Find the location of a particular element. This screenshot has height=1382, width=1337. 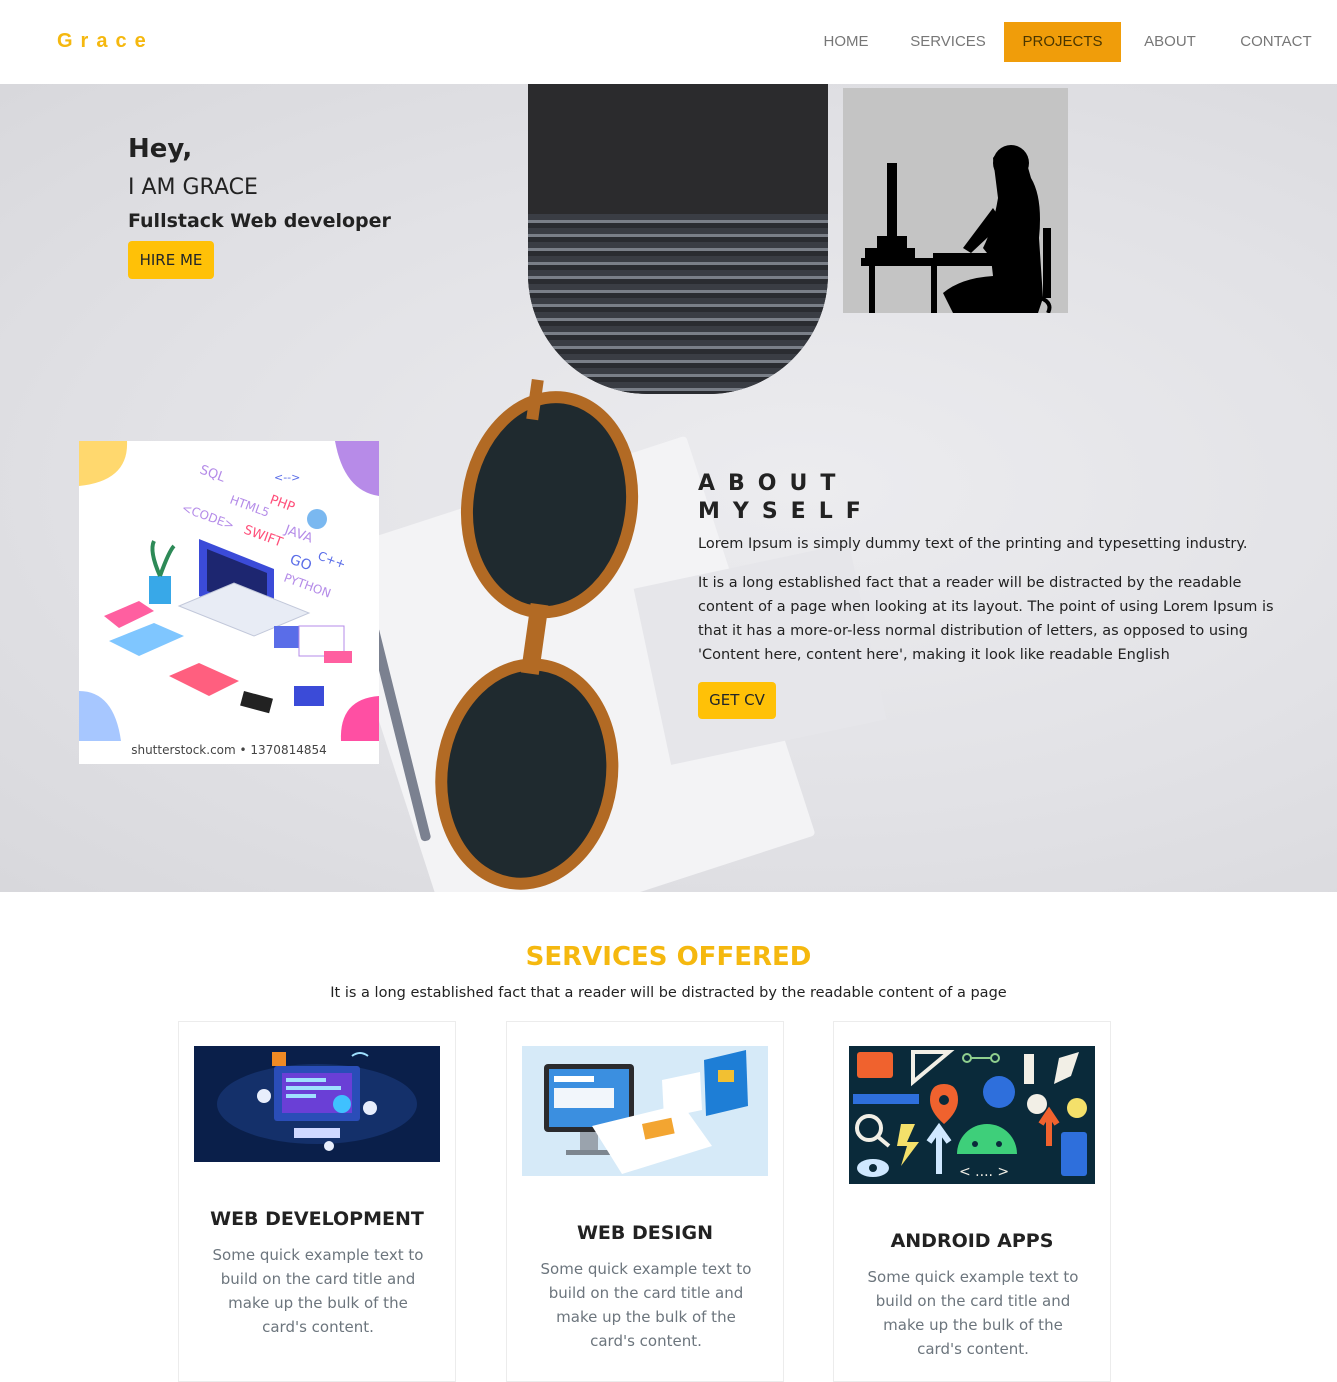

svg-text: JAVA is located at coordinates (298, 534).